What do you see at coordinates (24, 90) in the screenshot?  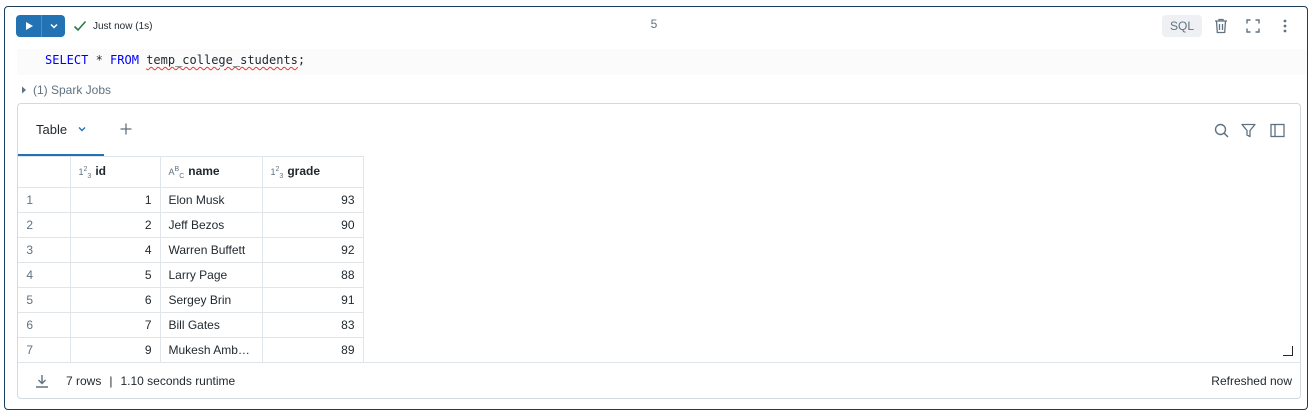 I see `caret-right-icon` at bounding box center [24, 90].